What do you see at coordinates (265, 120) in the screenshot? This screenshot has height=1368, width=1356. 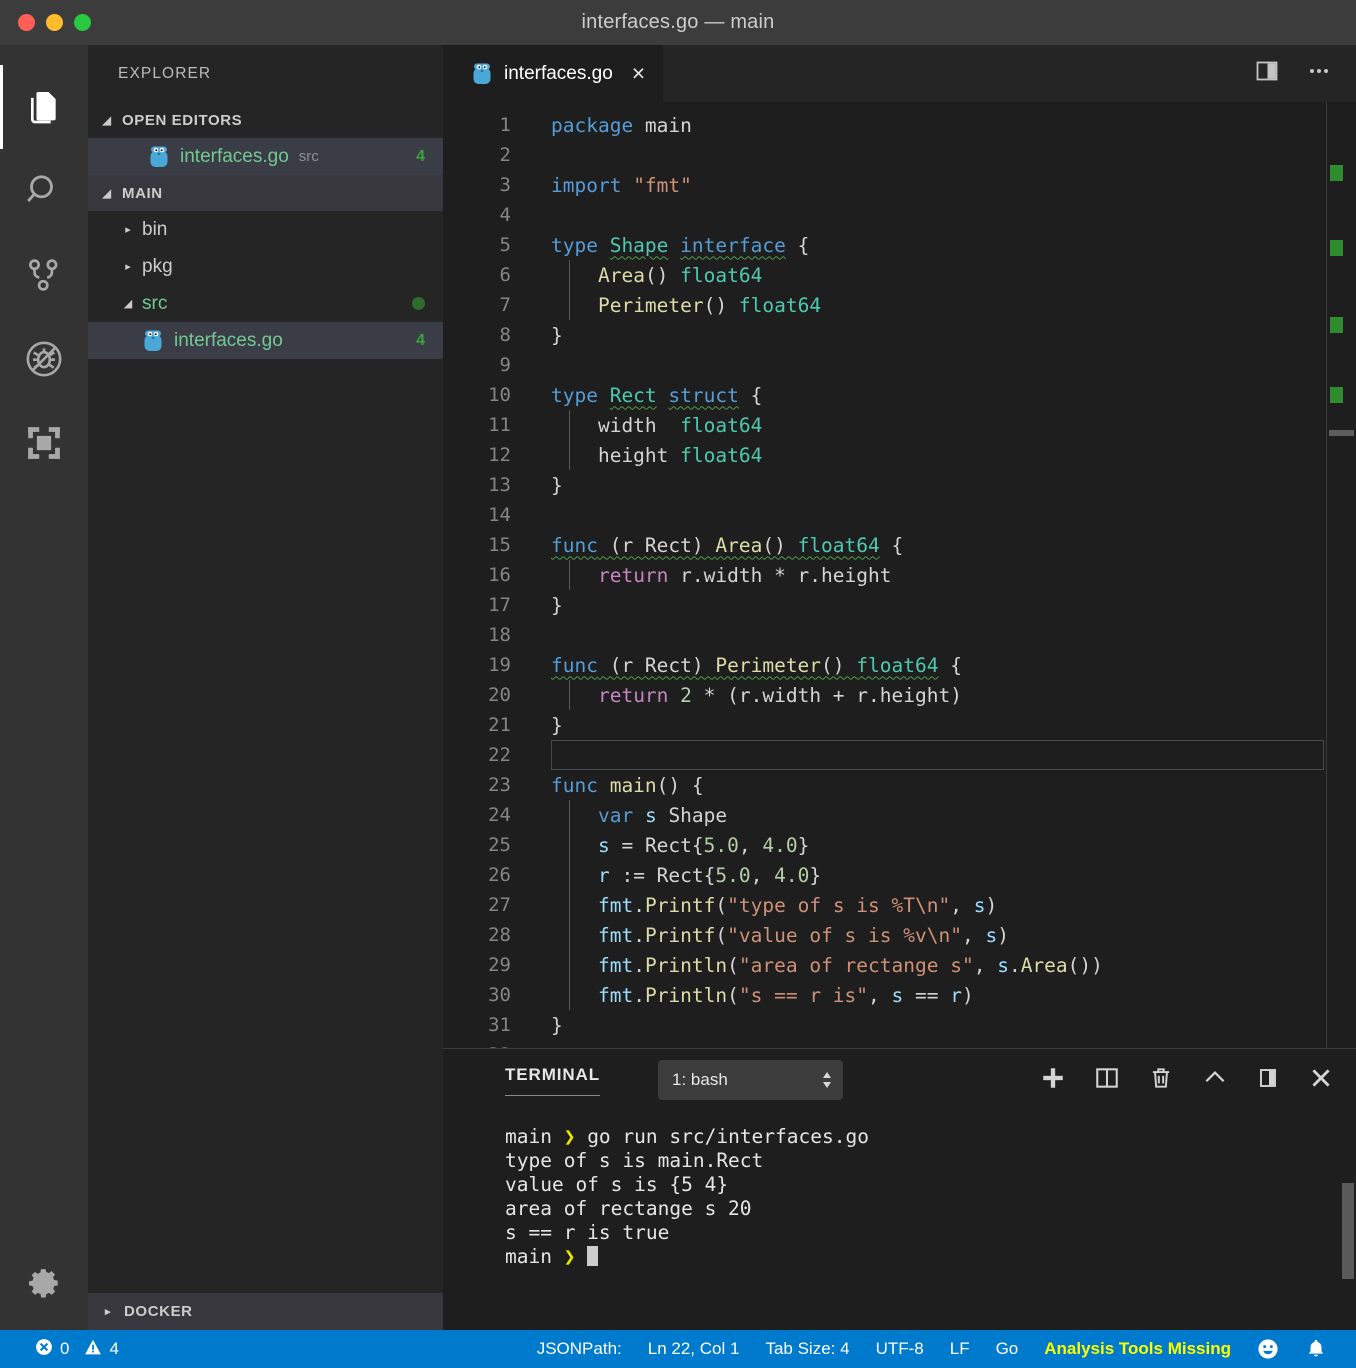 I see `section-open-editors: ◢ OPEN EDITORS` at bounding box center [265, 120].